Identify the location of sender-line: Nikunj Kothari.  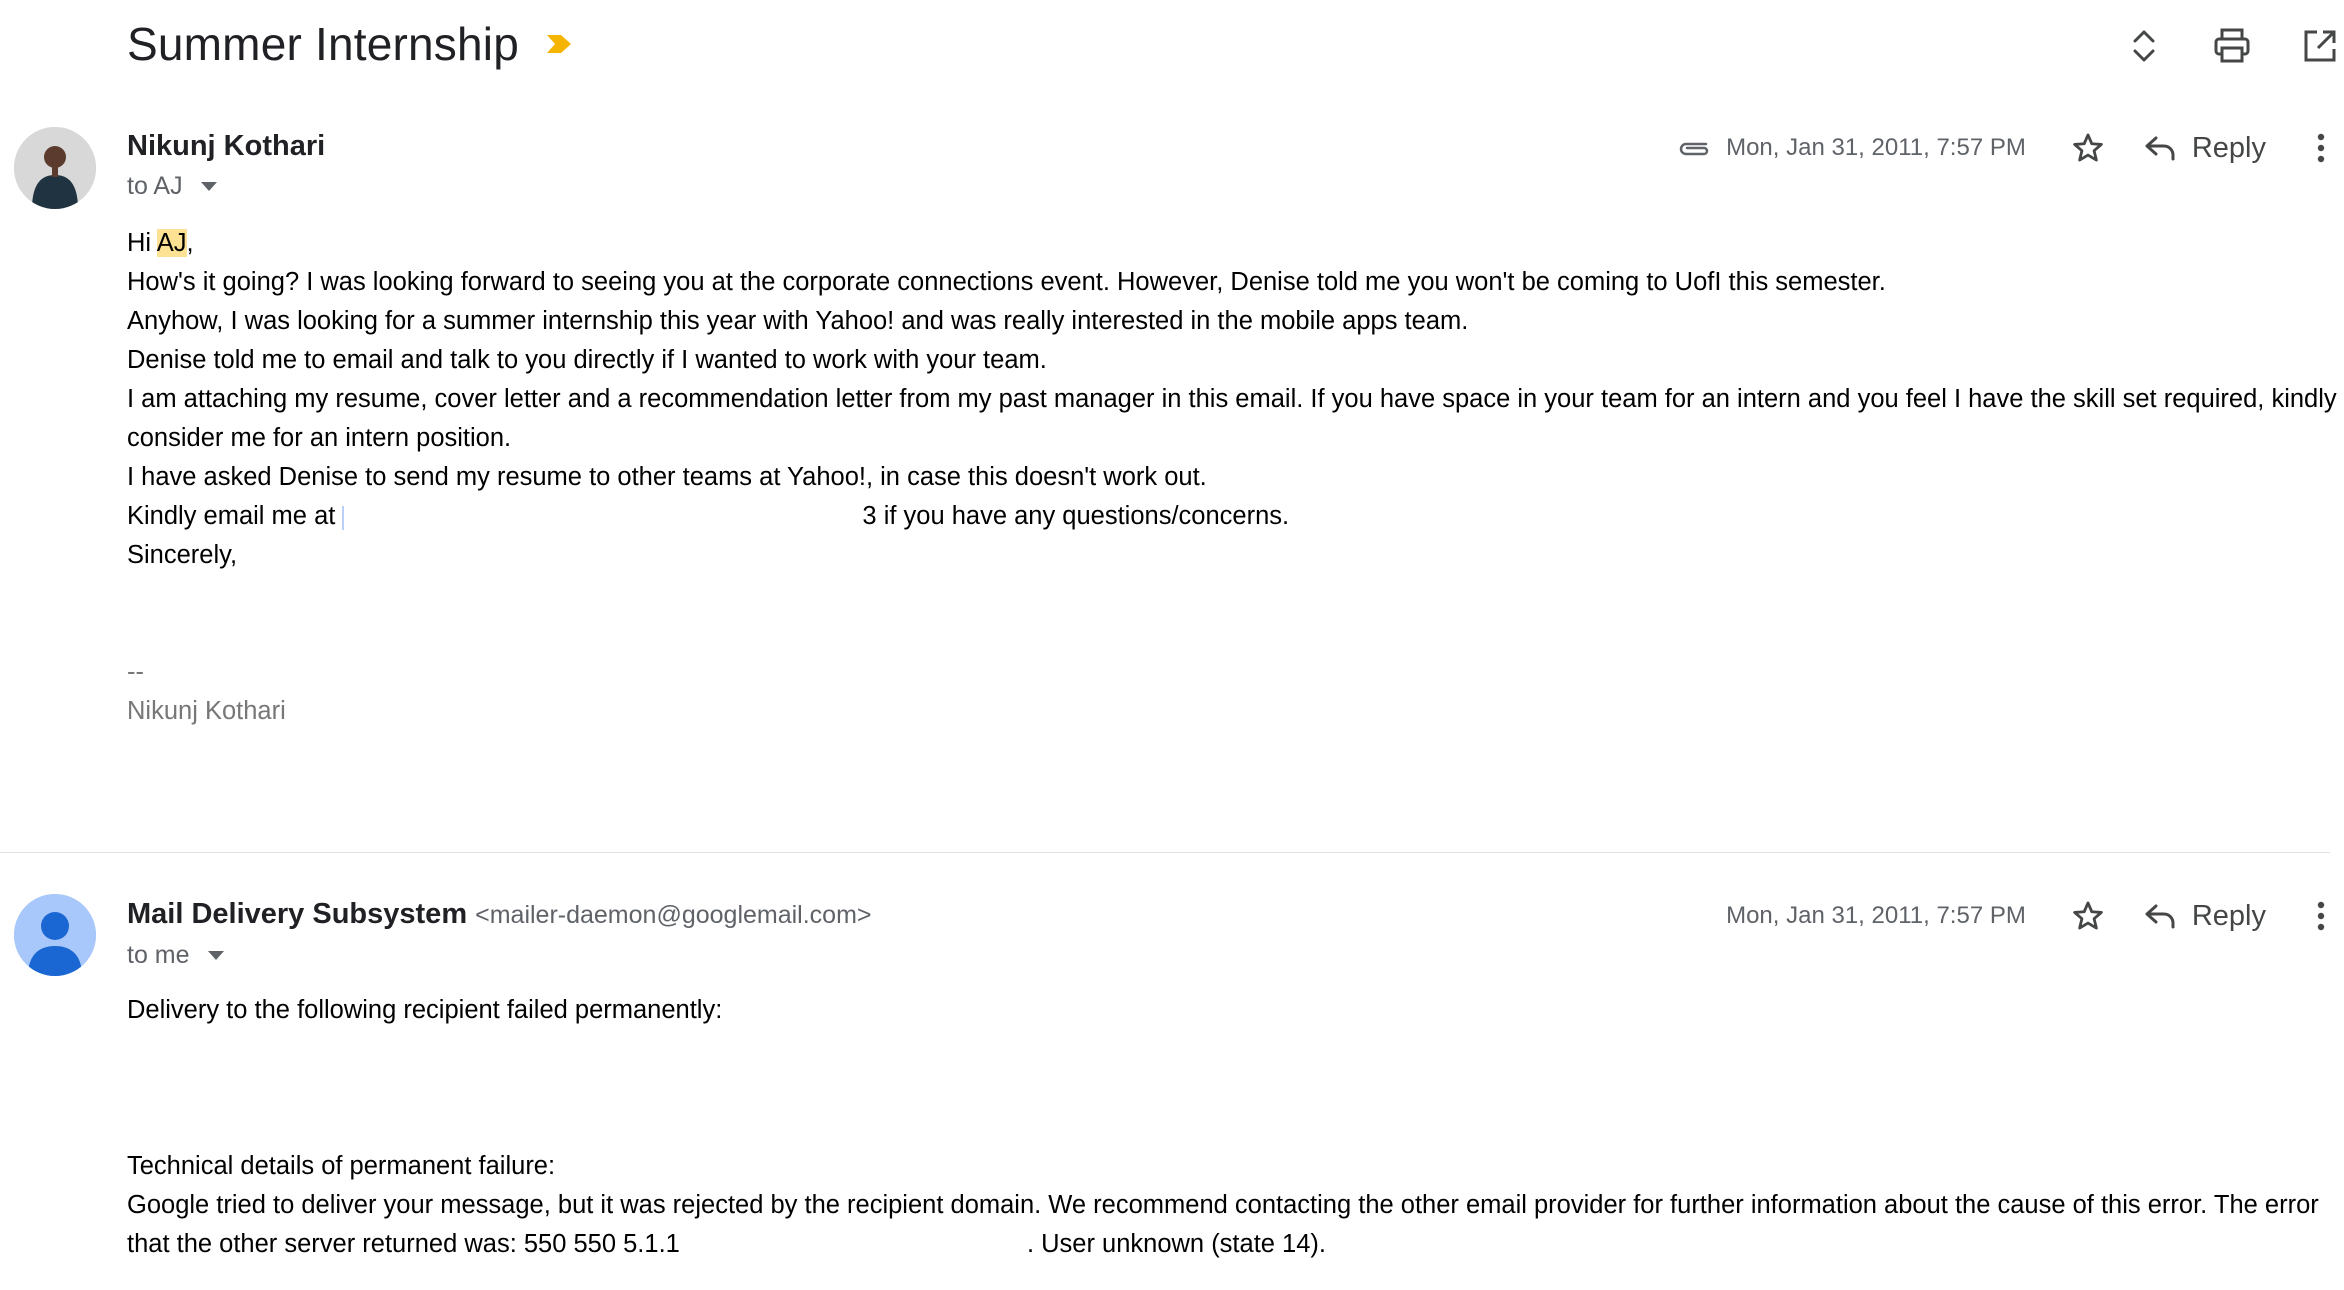
(226, 146).